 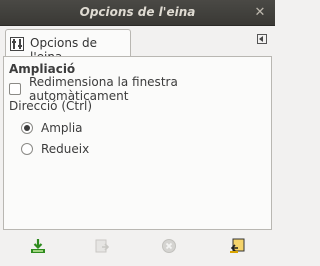 I want to click on restore-icon, so click(x=102, y=246).